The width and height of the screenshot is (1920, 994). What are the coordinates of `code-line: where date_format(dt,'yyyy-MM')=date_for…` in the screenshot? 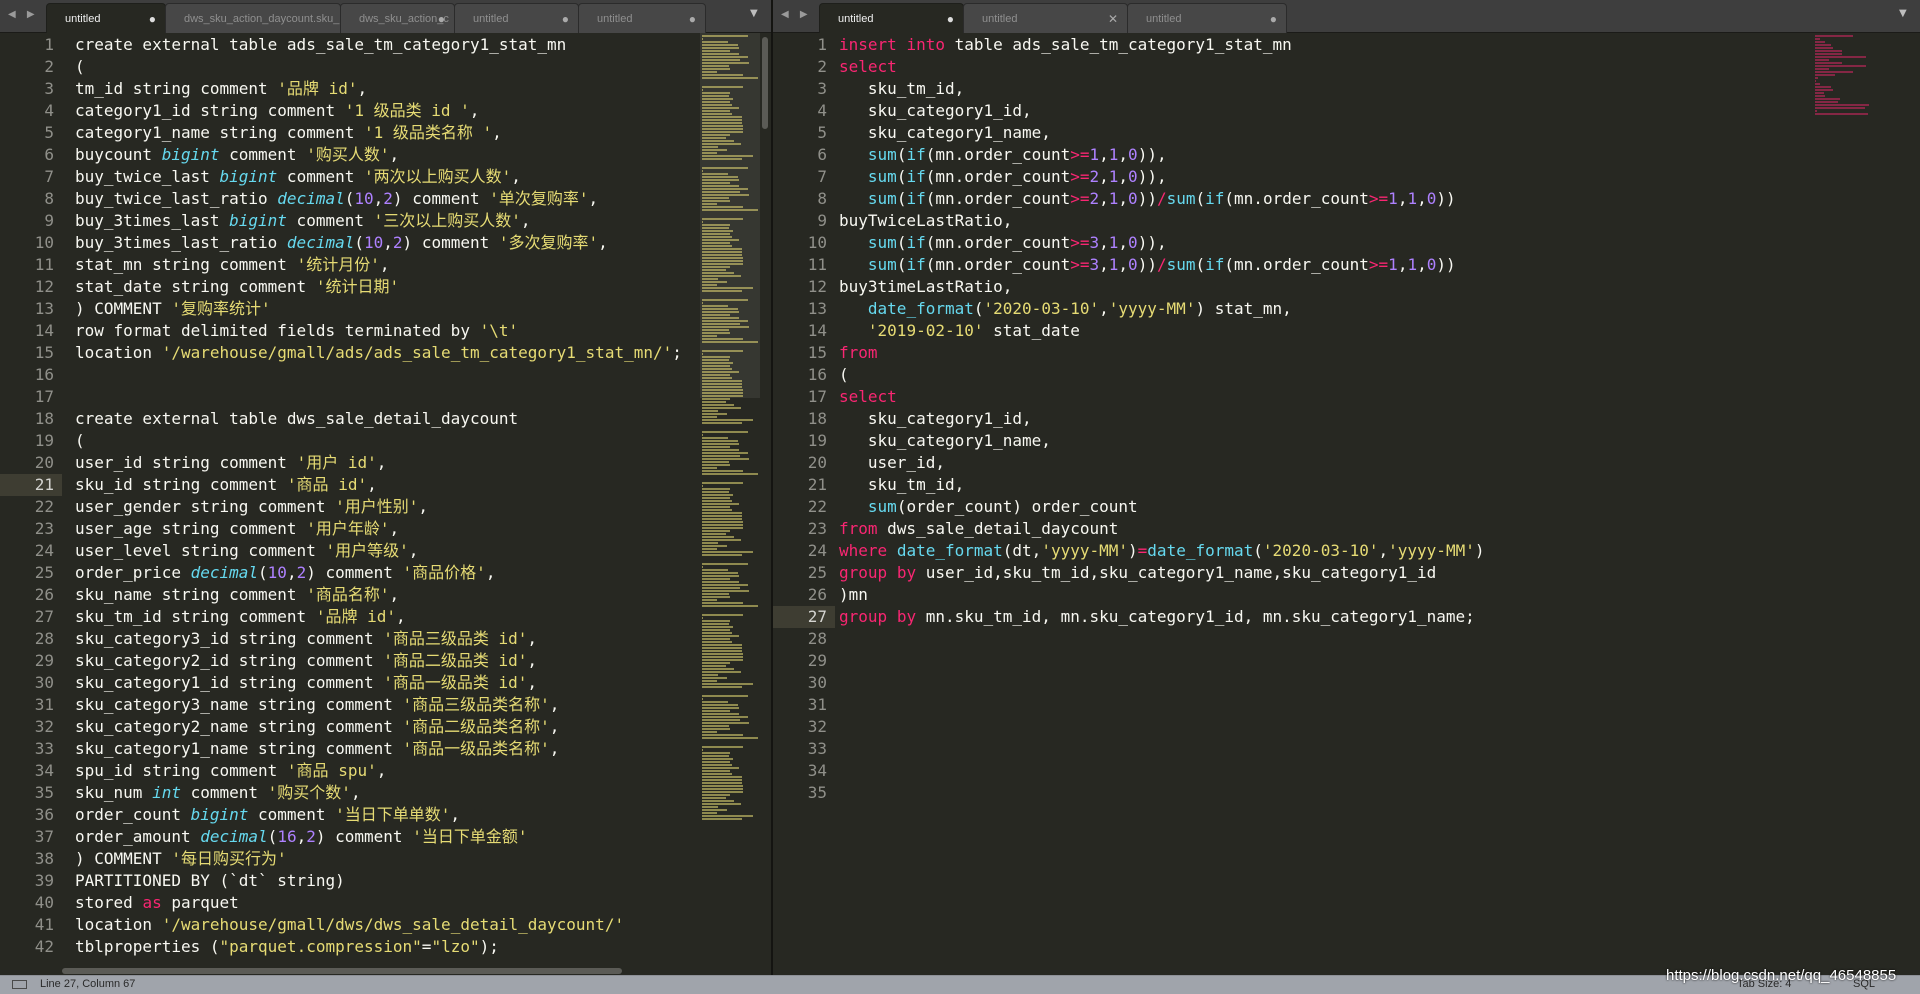 It's located at (1161, 551).